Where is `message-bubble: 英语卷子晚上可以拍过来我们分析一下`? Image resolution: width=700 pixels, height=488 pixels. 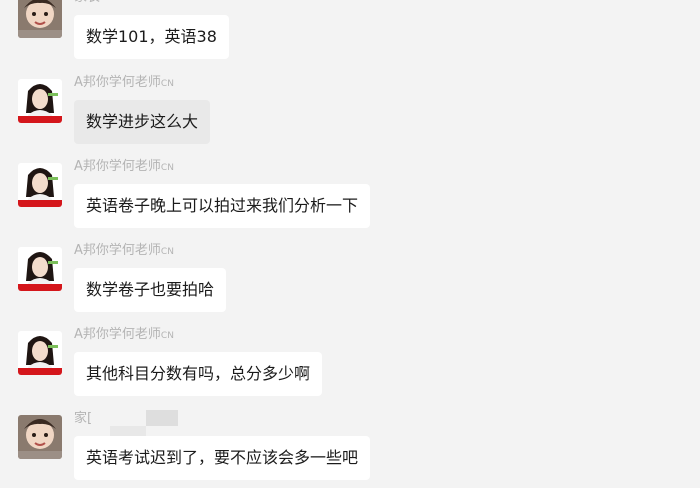
message-bubble: 英语卷子晚上可以拍过来我们分析一下 is located at coordinates (222, 206).